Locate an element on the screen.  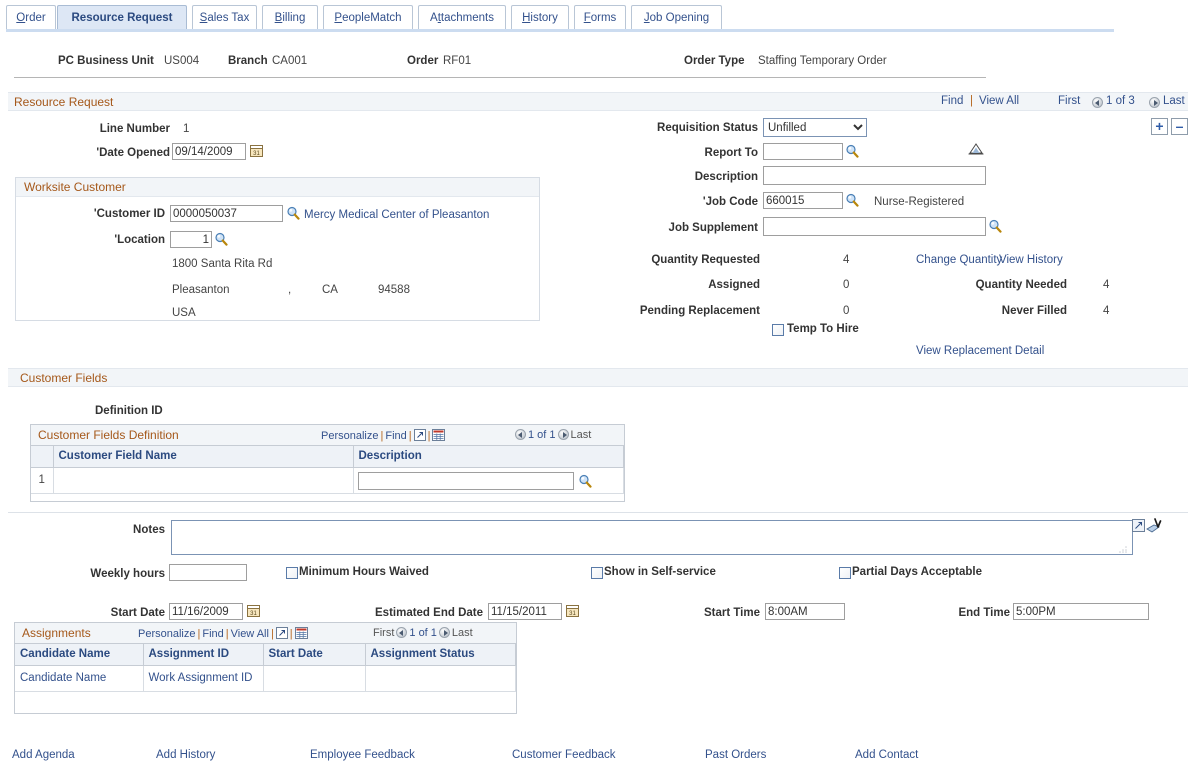
notes-resize-handle is located at coordinates (1123, 548).